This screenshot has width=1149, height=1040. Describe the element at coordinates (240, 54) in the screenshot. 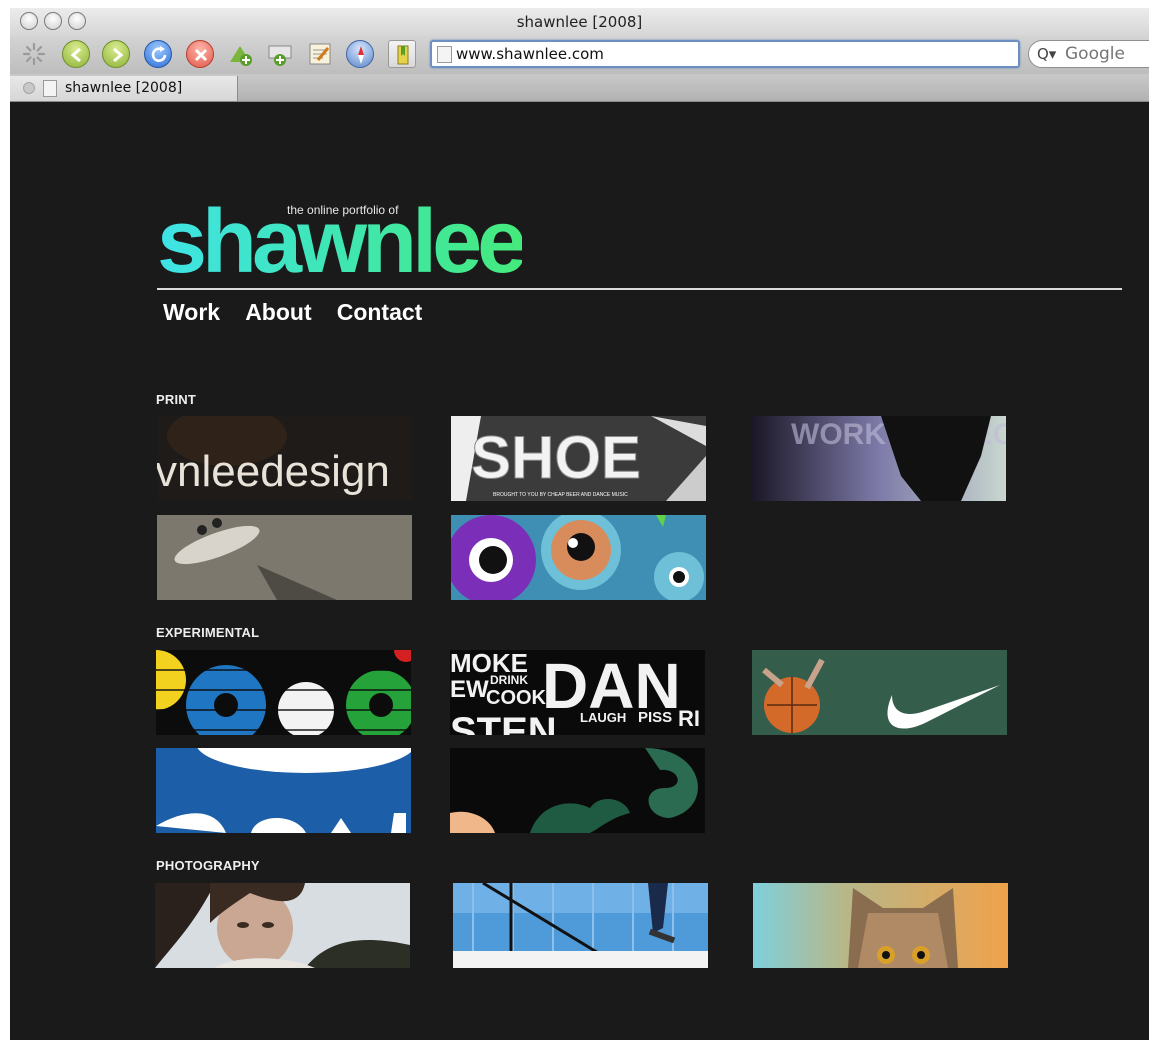

I see `home-add-icon` at that location.